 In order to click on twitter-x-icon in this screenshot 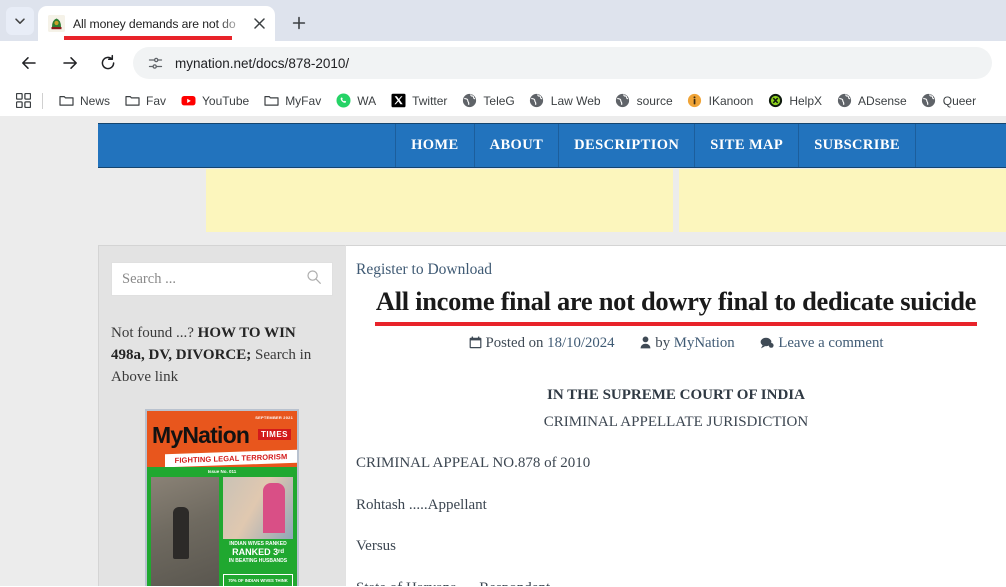, I will do `click(398, 101)`.